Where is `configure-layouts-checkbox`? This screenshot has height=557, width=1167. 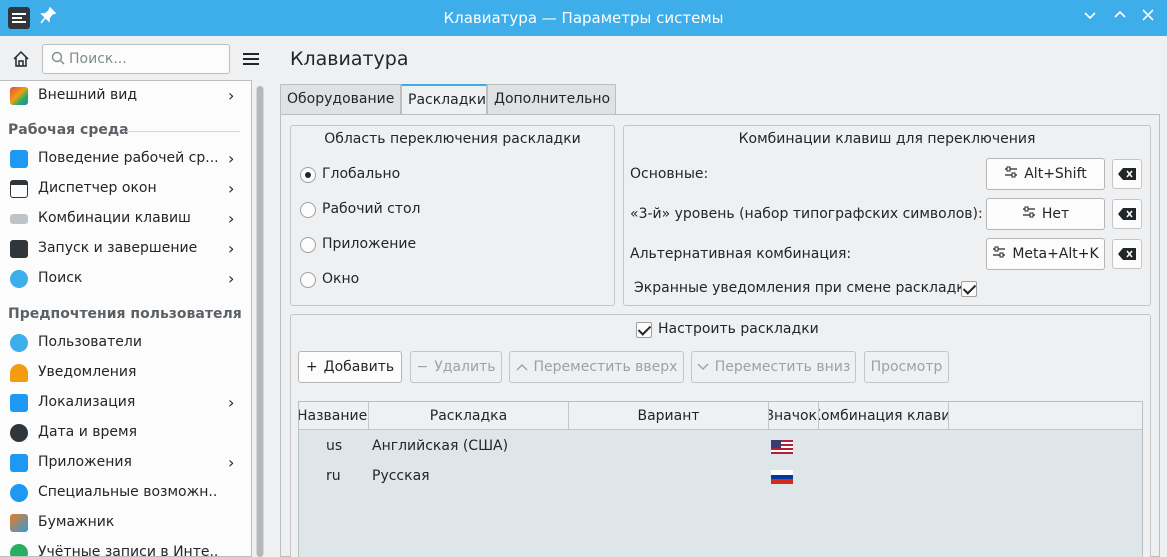
configure-layouts-checkbox is located at coordinates (644, 330).